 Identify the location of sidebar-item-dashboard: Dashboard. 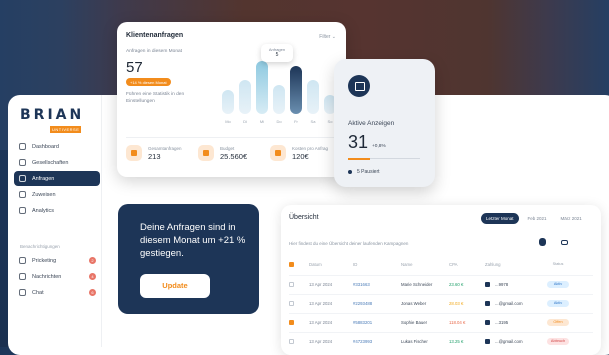
(57, 146).